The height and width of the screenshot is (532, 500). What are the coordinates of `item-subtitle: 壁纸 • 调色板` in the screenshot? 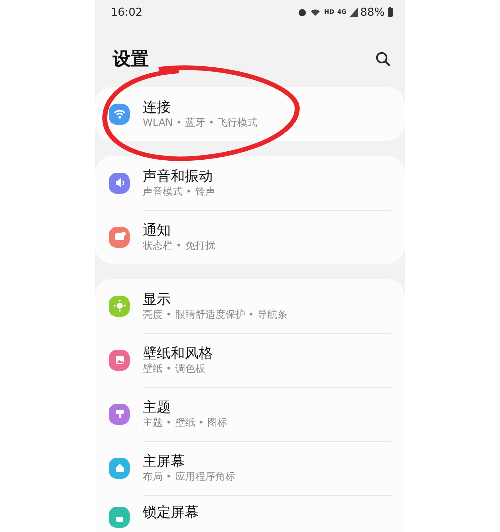 It's located at (174, 369).